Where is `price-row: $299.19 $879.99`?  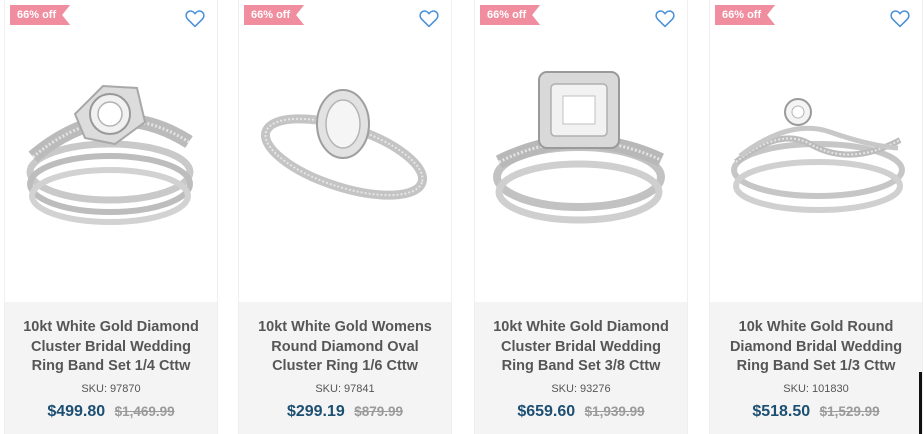 price-row: $299.19 $879.99 is located at coordinates (345, 412).